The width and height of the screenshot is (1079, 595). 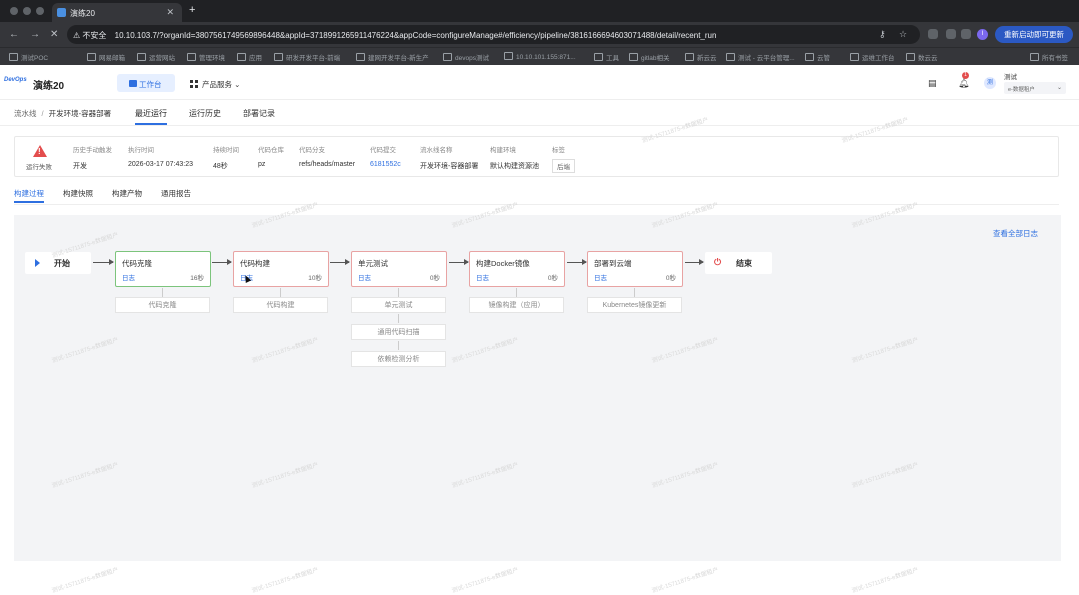 What do you see at coordinates (398, 359) in the screenshot?
I see `job-dependency-analysis: 依赖检测分析` at bounding box center [398, 359].